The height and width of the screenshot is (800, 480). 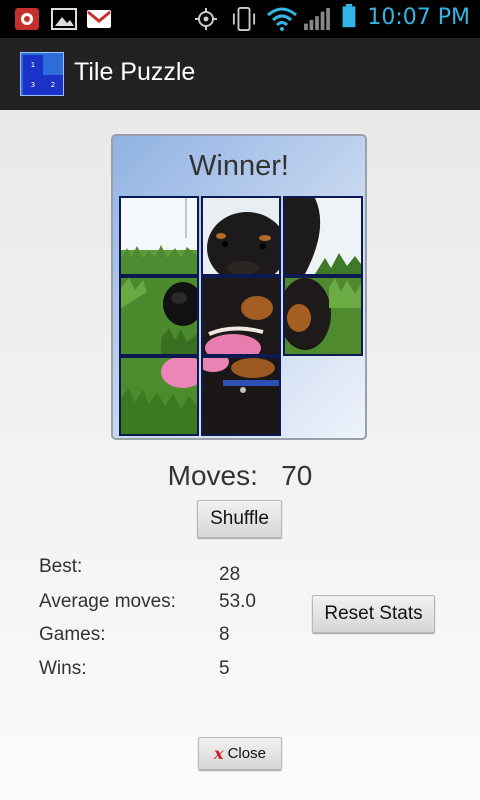 What do you see at coordinates (230, 574) in the screenshot?
I see `stat-best-value: 28` at bounding box center [230, 574].